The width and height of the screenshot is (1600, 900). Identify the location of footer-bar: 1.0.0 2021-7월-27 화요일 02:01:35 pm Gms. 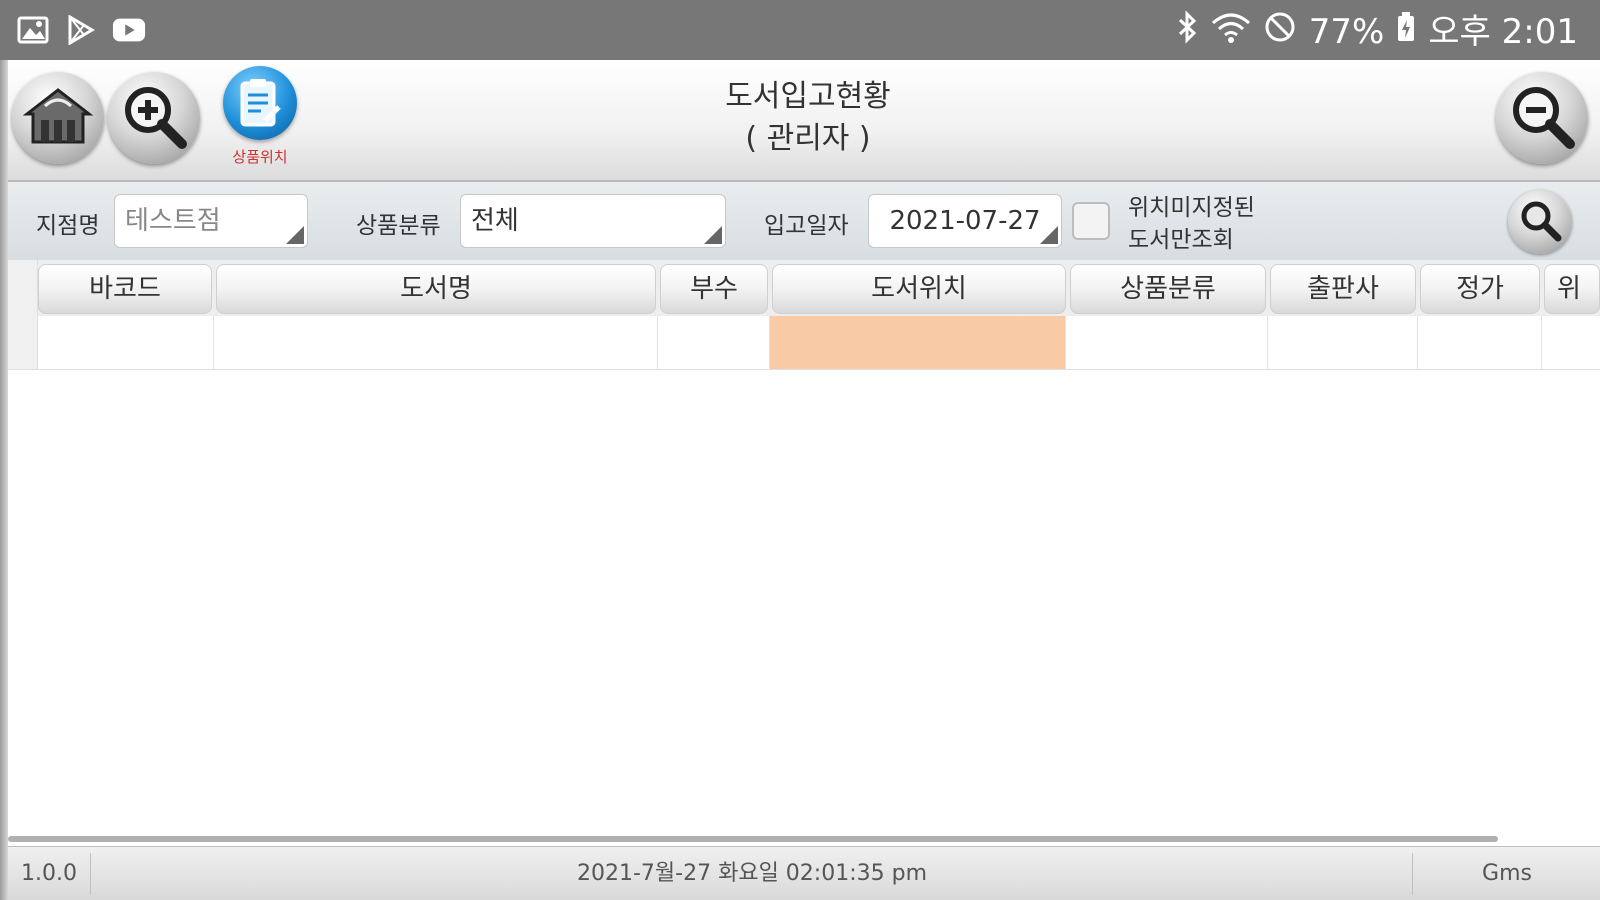
(804, 873).